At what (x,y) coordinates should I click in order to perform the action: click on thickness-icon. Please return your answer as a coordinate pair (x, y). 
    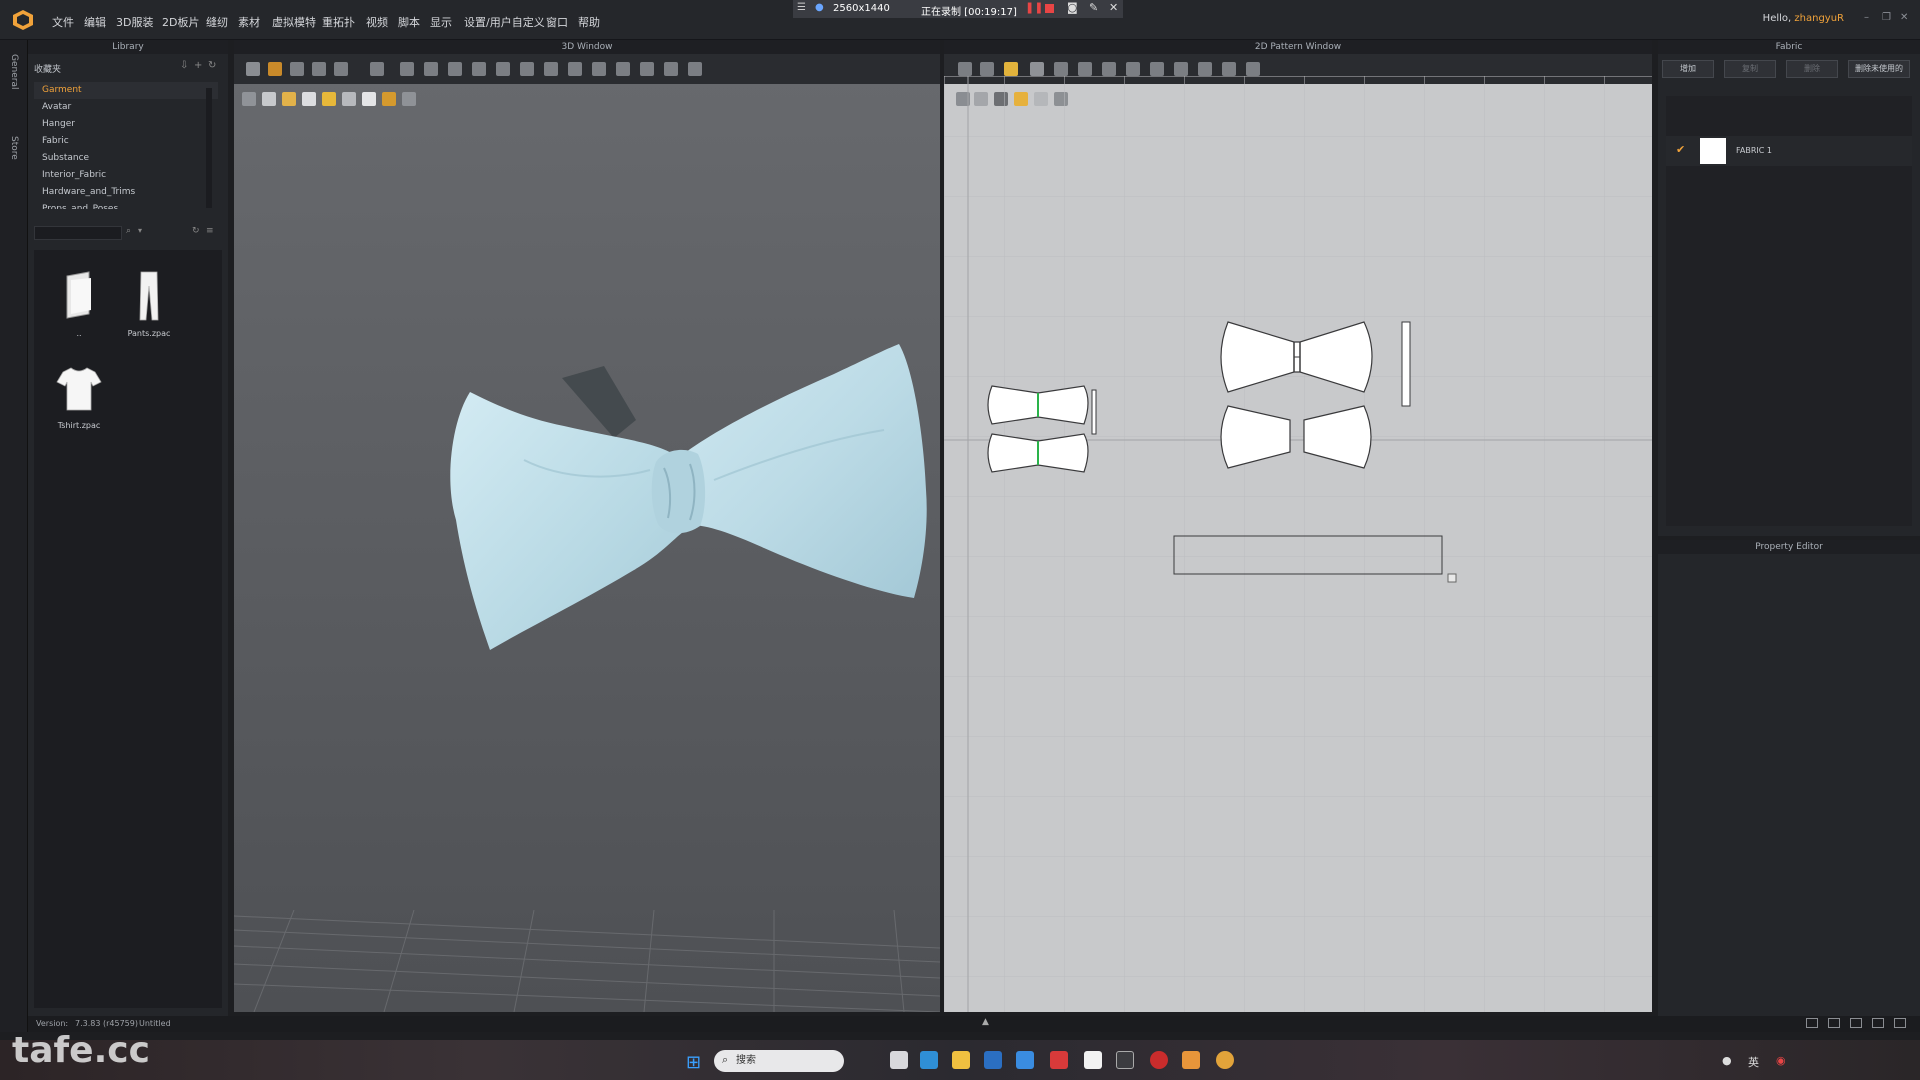
    Looking at the image, I should click on (329, 99).